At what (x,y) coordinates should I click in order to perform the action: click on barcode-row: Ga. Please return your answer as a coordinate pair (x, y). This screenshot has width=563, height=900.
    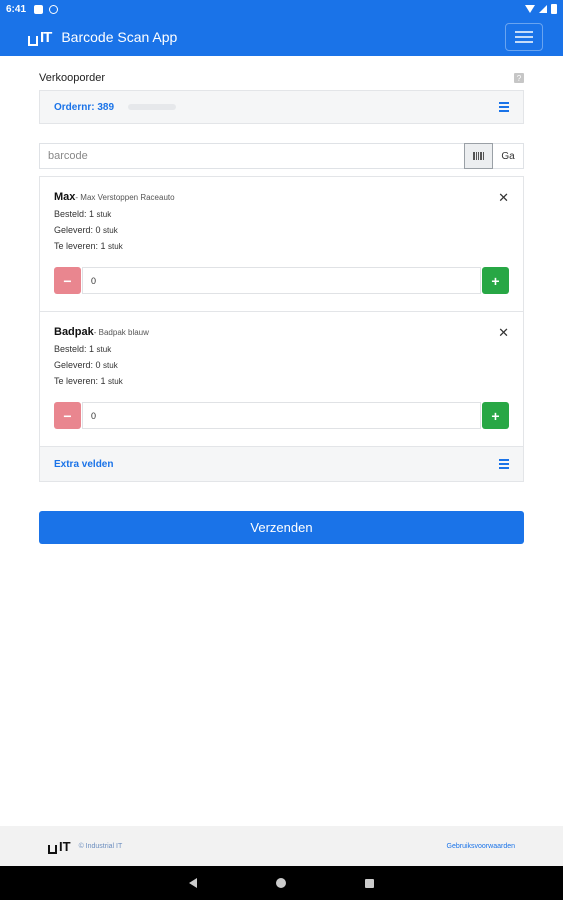
    Looking at the image, I should click on (281, 156).